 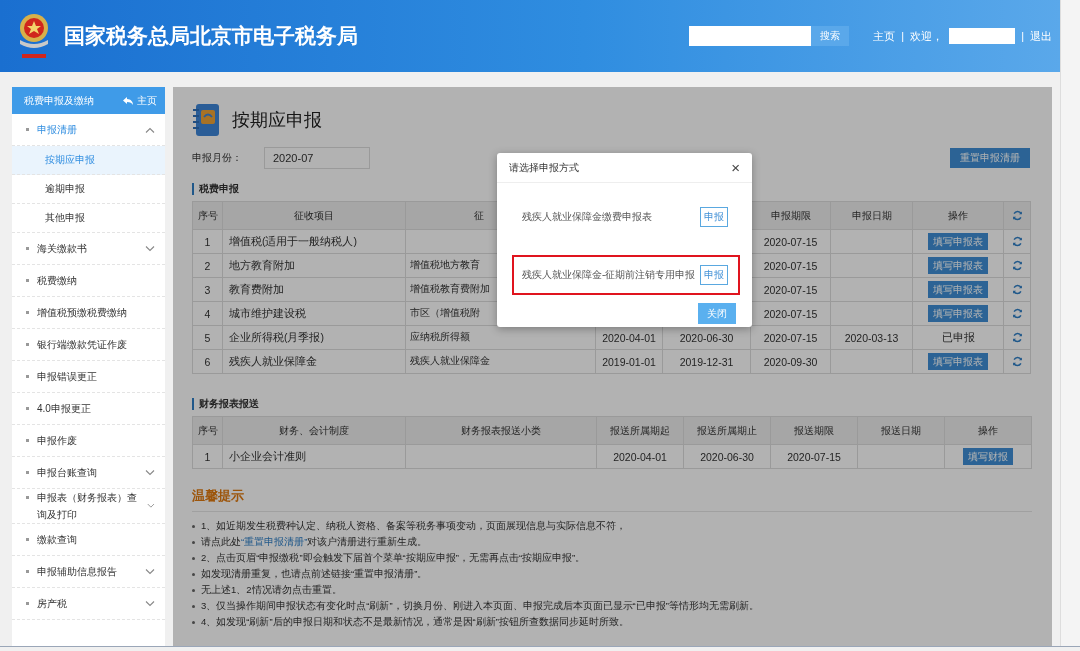 I want to click on sidebar-item: 申报辅助信息报告, so click(x=88, y=572).